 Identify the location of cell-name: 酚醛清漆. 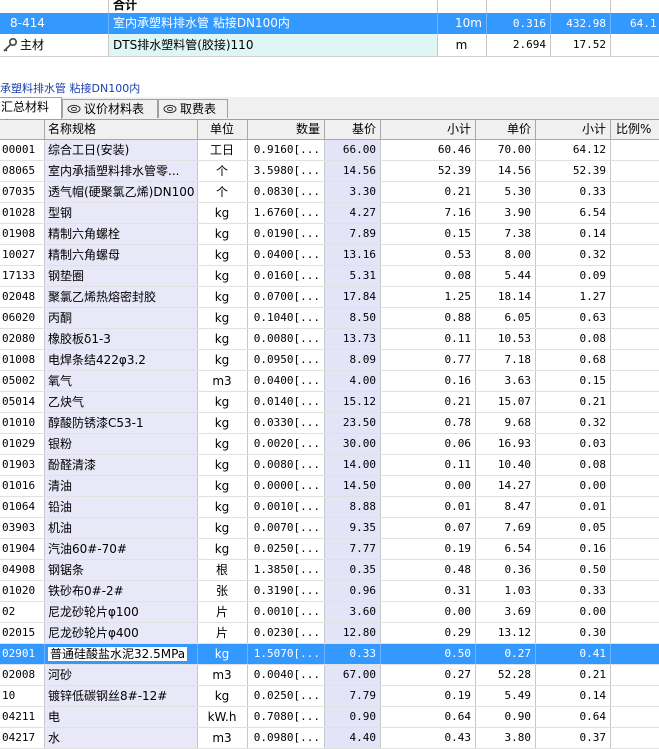
(121, 465).